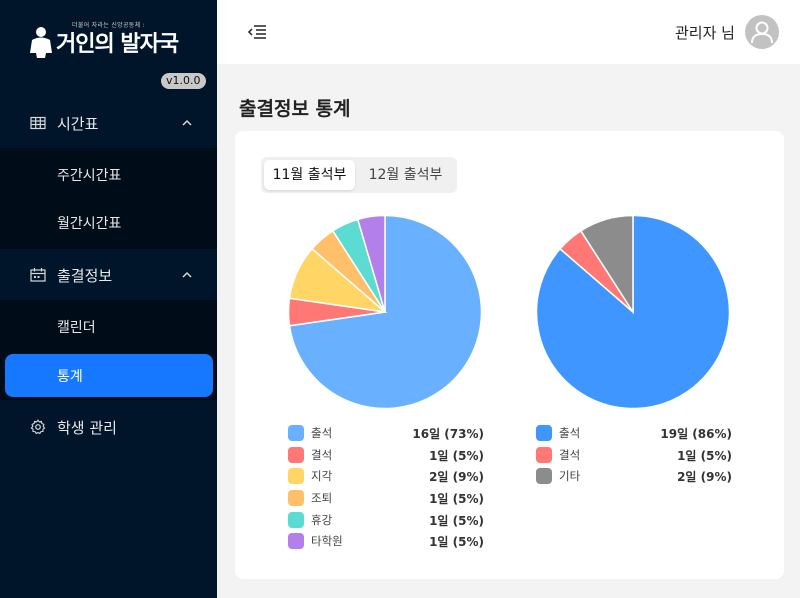  I want to click on gear-icon, so click(38, 427).